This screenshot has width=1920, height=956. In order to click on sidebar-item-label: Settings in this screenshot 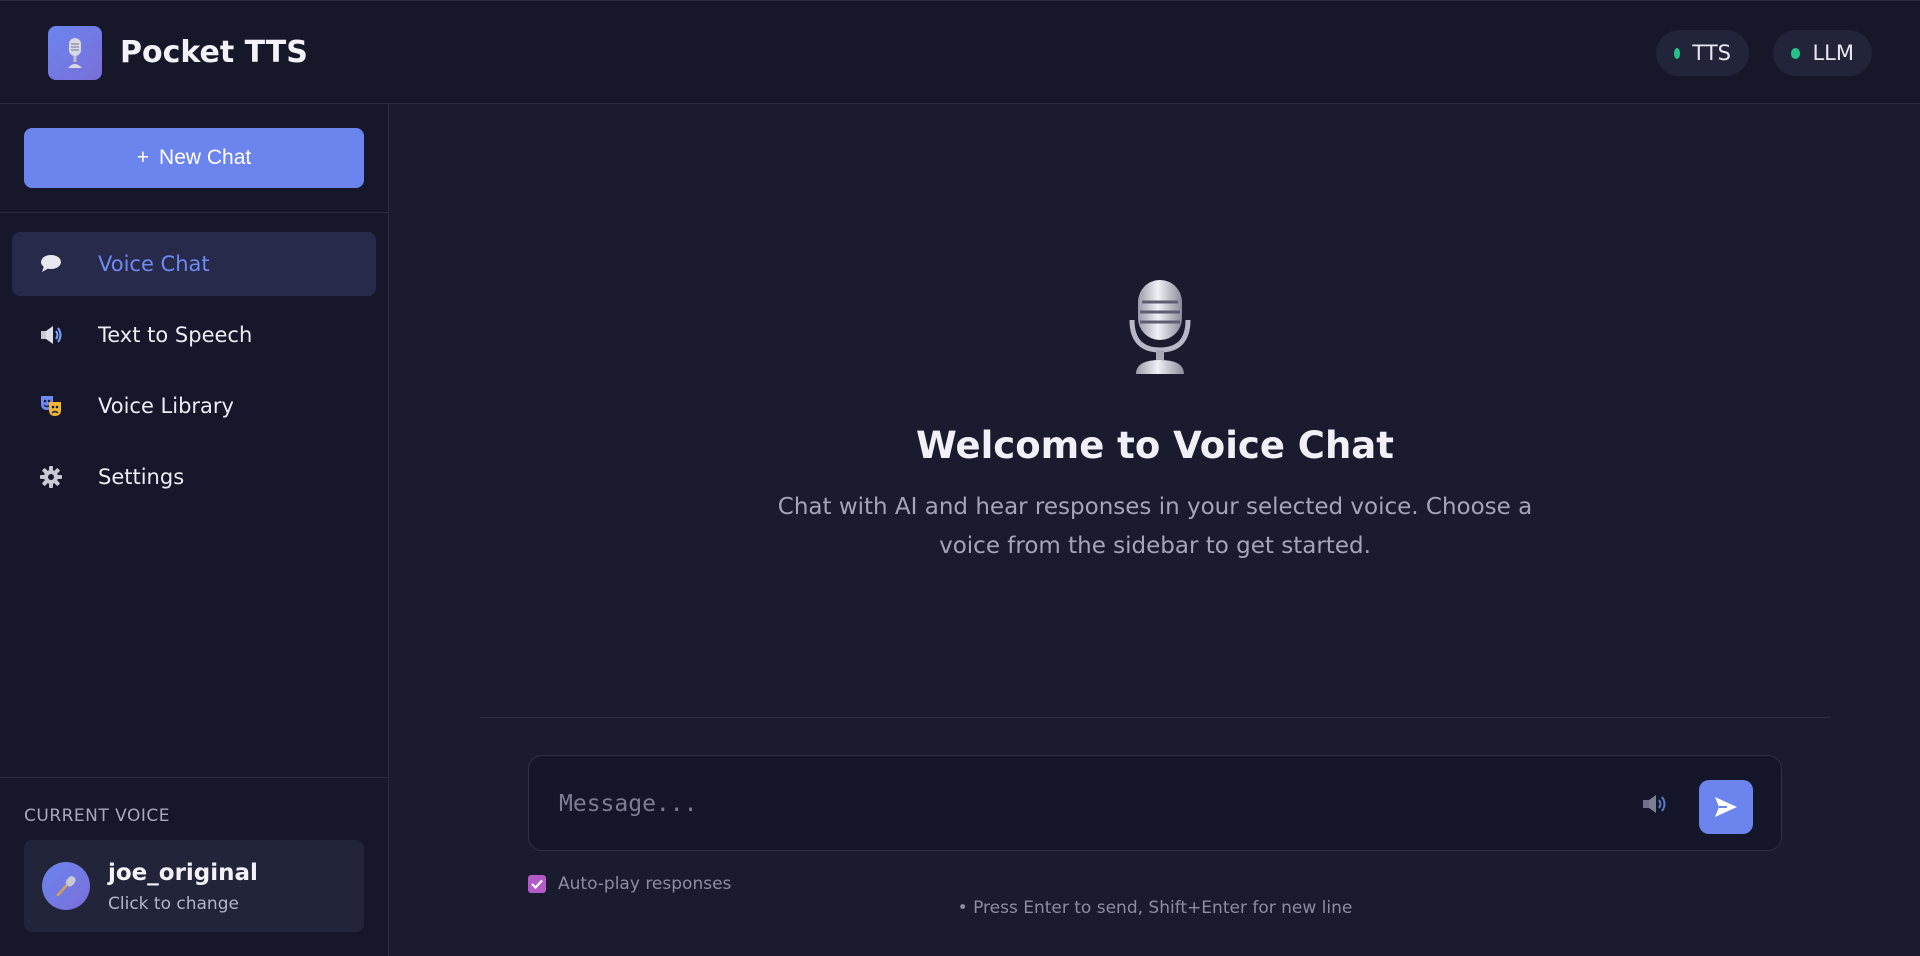, I will do `click(141, 477)`.